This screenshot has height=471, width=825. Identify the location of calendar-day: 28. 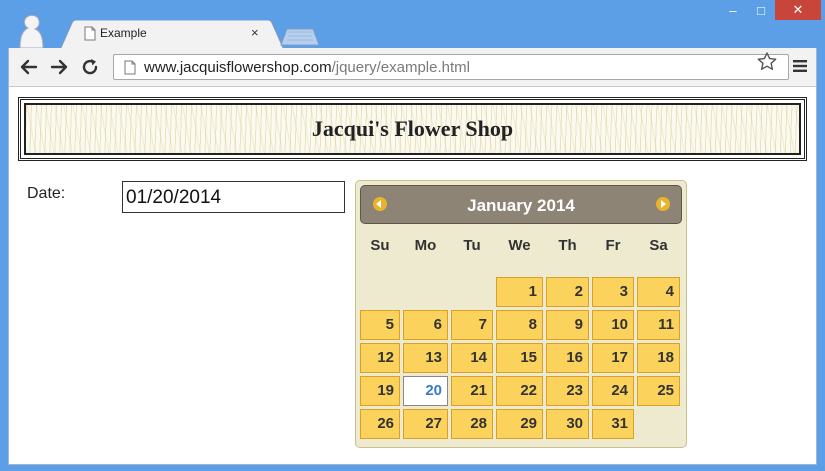
(472, 424).